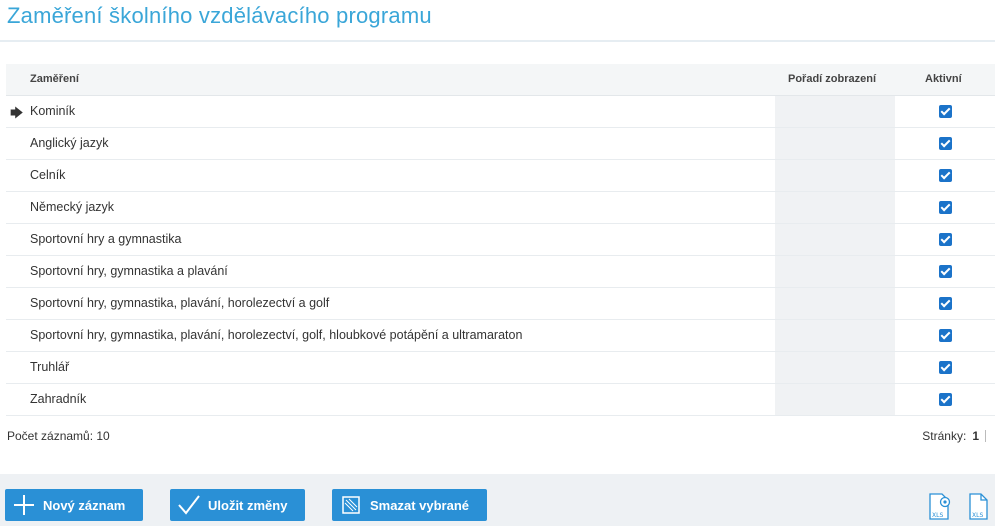  What do you see at coordinates (500, 368) in the screenshot?
I see `table-row: Truhlář` at bounding box center [500, 368].